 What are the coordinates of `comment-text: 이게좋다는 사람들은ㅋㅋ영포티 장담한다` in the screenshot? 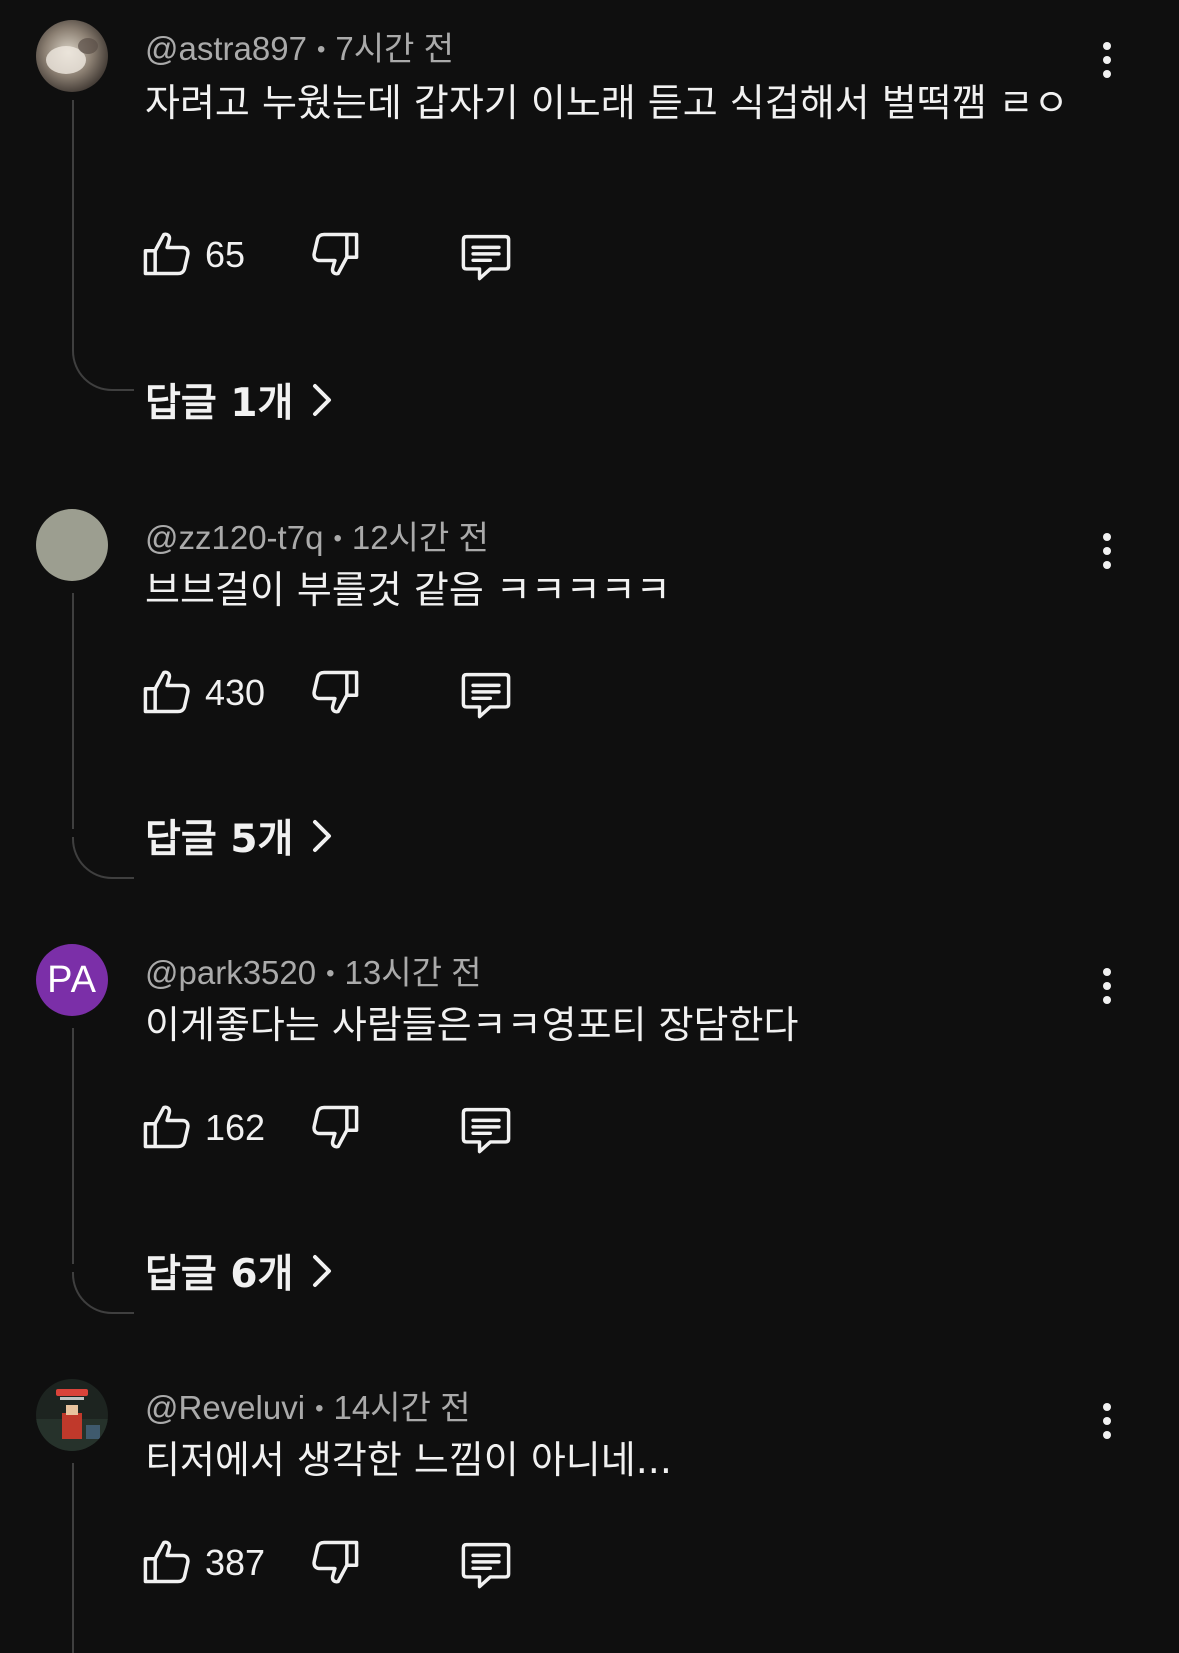 It's located at (472, 1025).